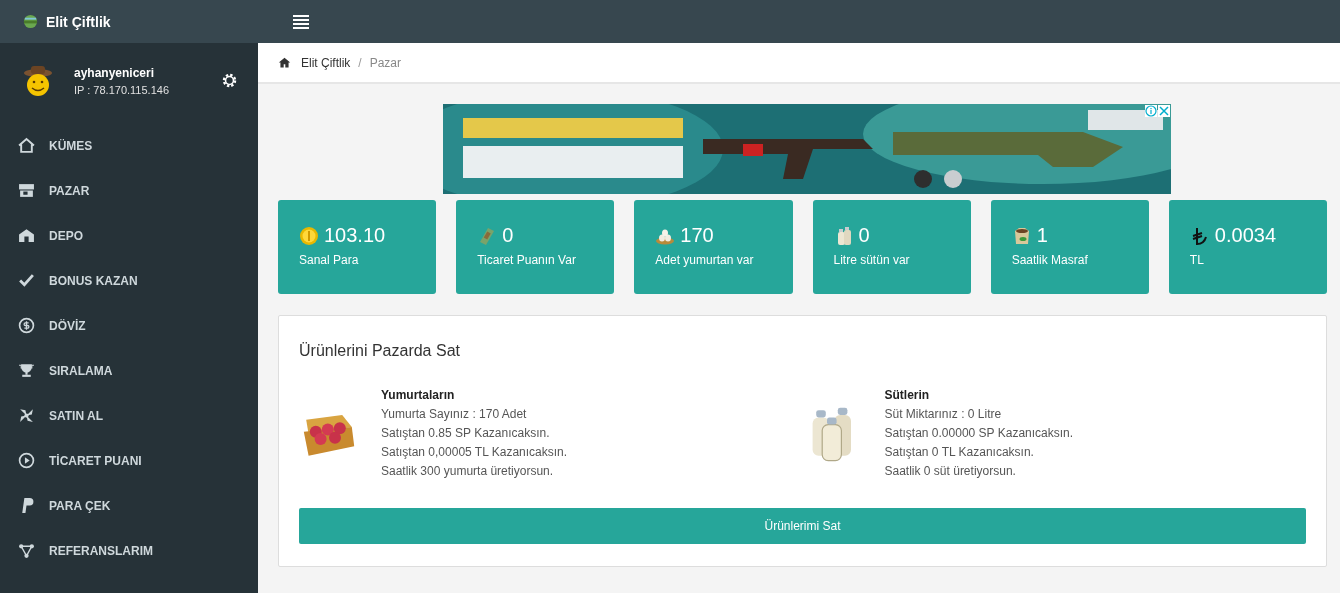 This screenshot has height=593, width=1340. I want to click on stat-label: Ticaret Puanın Var, so click(527, 260).